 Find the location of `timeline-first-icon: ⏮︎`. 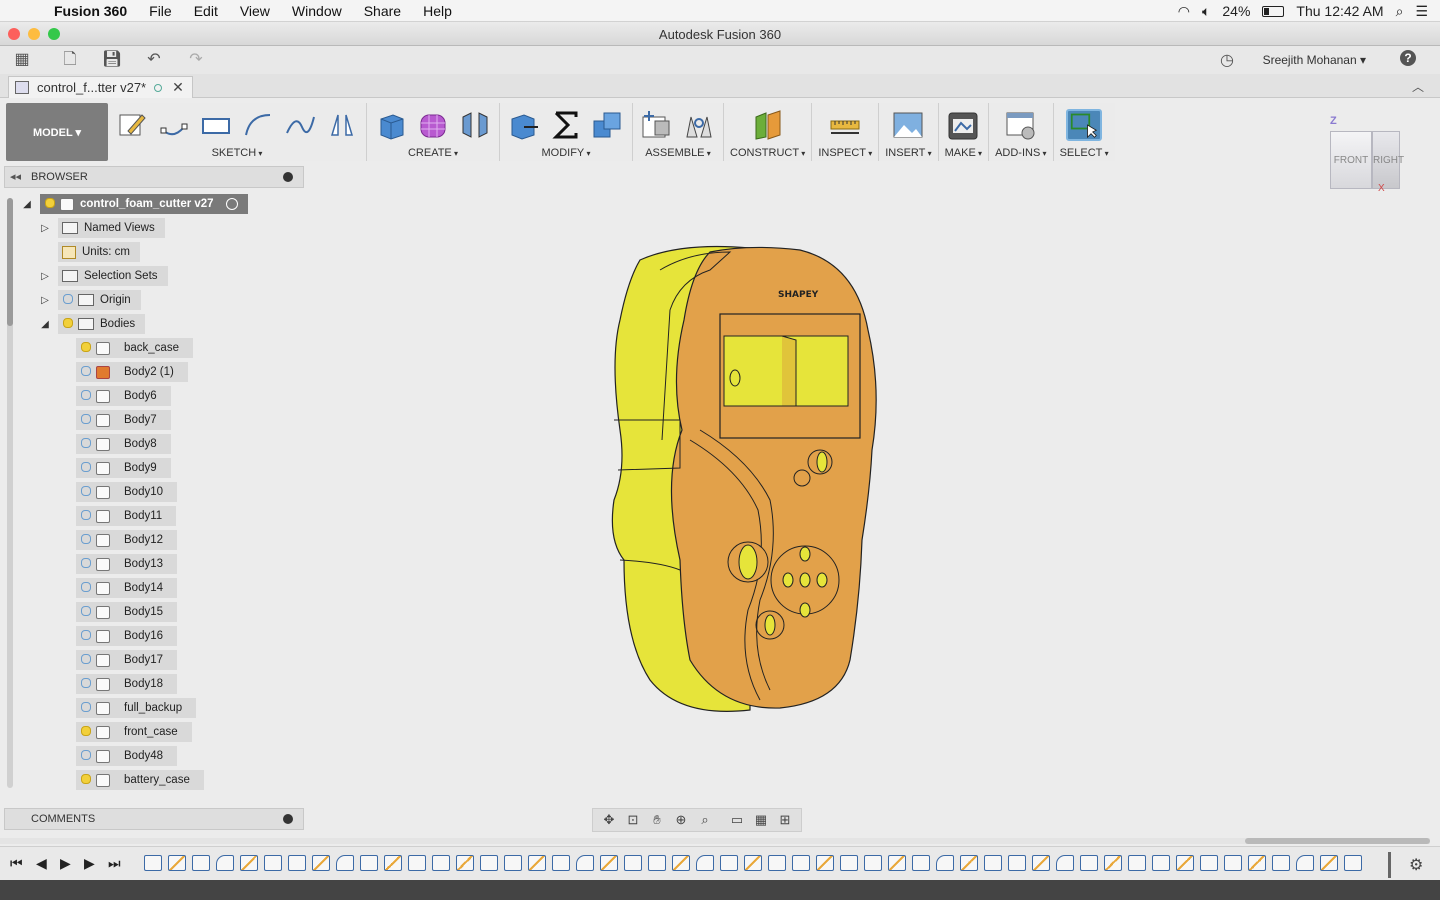

timeline-first-icon: ⏮︎ is located at coordinates (16, 863).